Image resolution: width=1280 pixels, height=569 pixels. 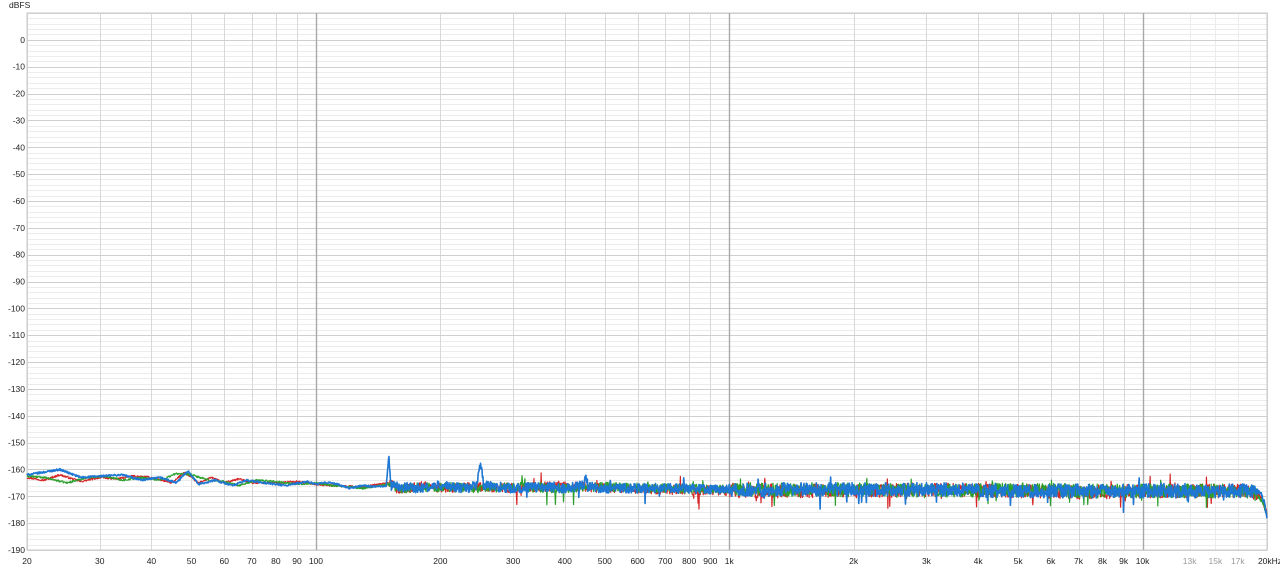 I want to click on x-tick-label: 300, so click(x=513, y=561).